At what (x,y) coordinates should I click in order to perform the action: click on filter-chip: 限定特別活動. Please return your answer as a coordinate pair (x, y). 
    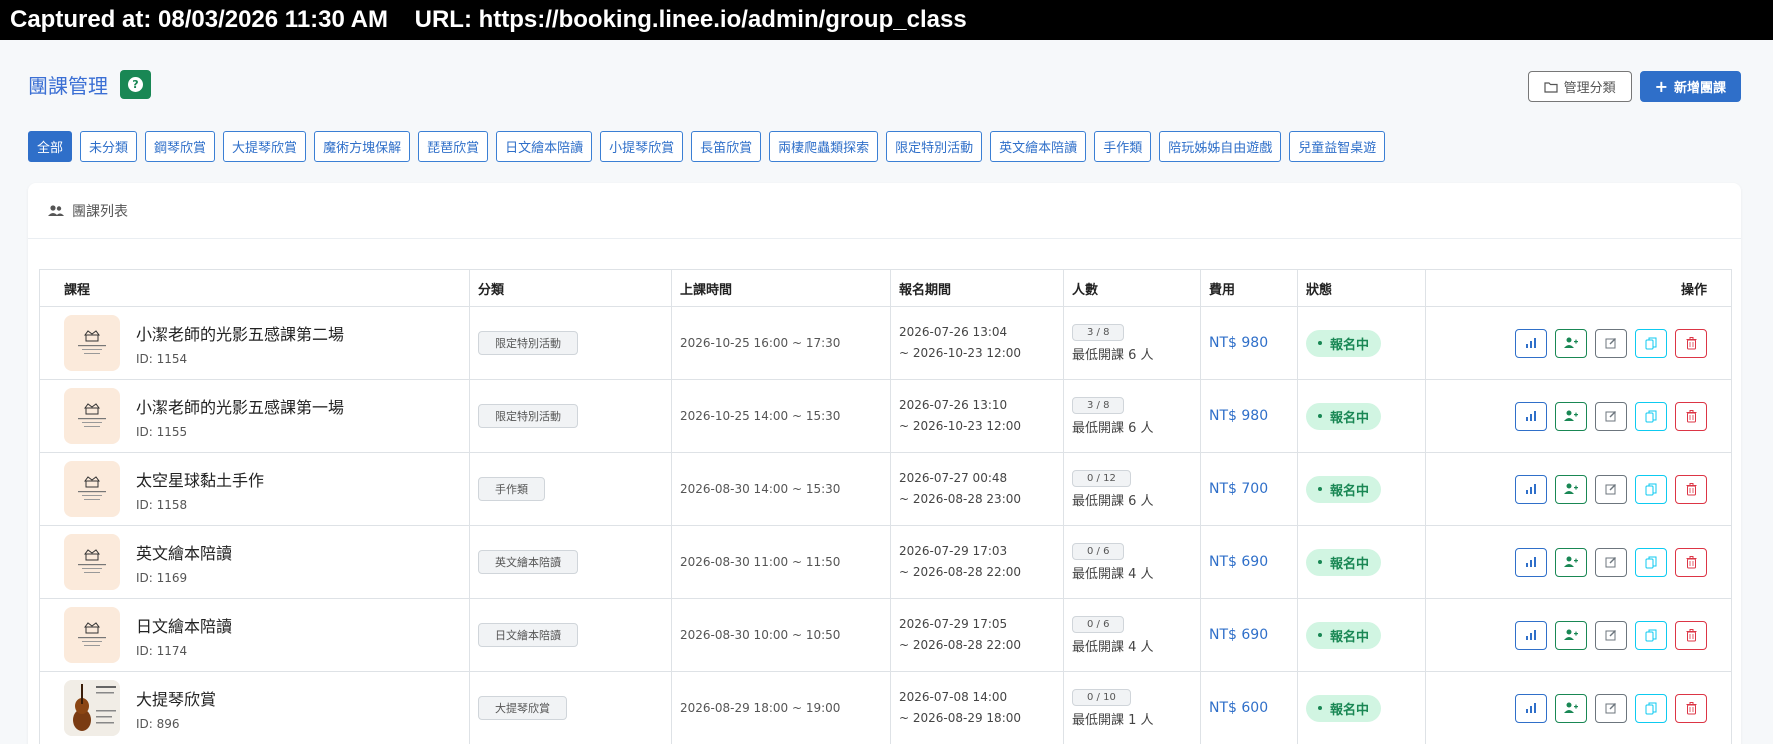
    Looking at the image, I should click on (934, 146).